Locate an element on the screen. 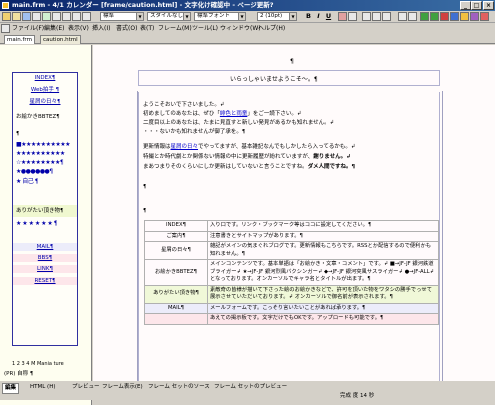 This screenshot has width=495, height=405. update-line-1: 更新情報は星屑の日々でやってますが、基本雑記なんでもしかしたら入ってるかも。↲ is located at coordinates (249, 147).